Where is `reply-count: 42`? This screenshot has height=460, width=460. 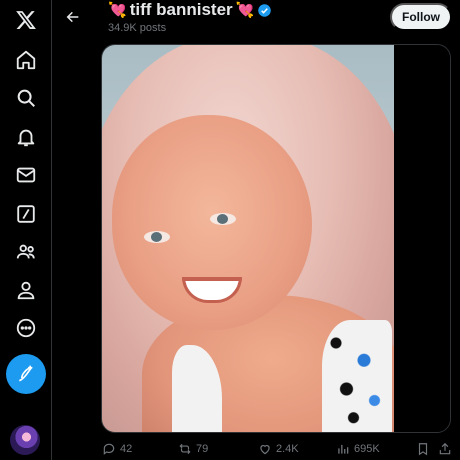 reply-count: 42 is located at coordinates (126, 449).